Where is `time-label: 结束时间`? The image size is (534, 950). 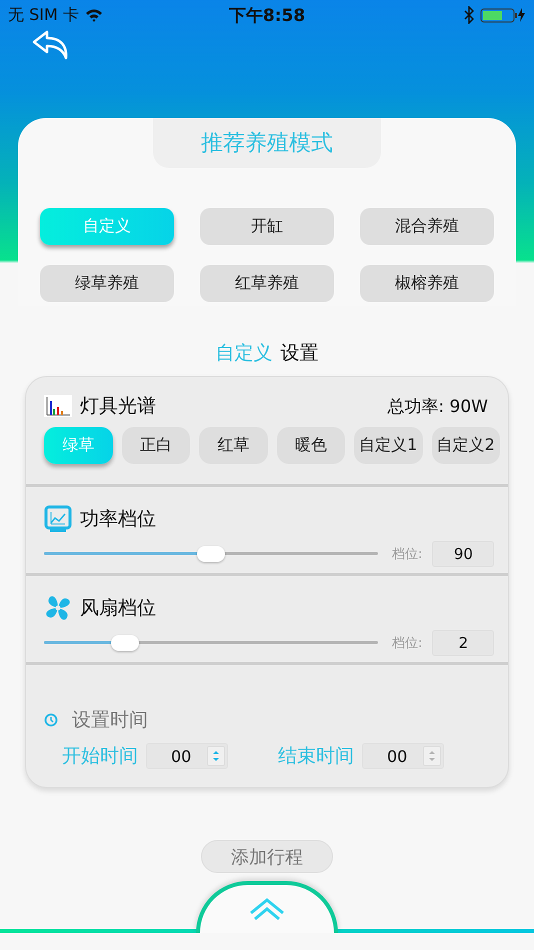
time-label: 结束时间 is located at coordinates (316, 756).